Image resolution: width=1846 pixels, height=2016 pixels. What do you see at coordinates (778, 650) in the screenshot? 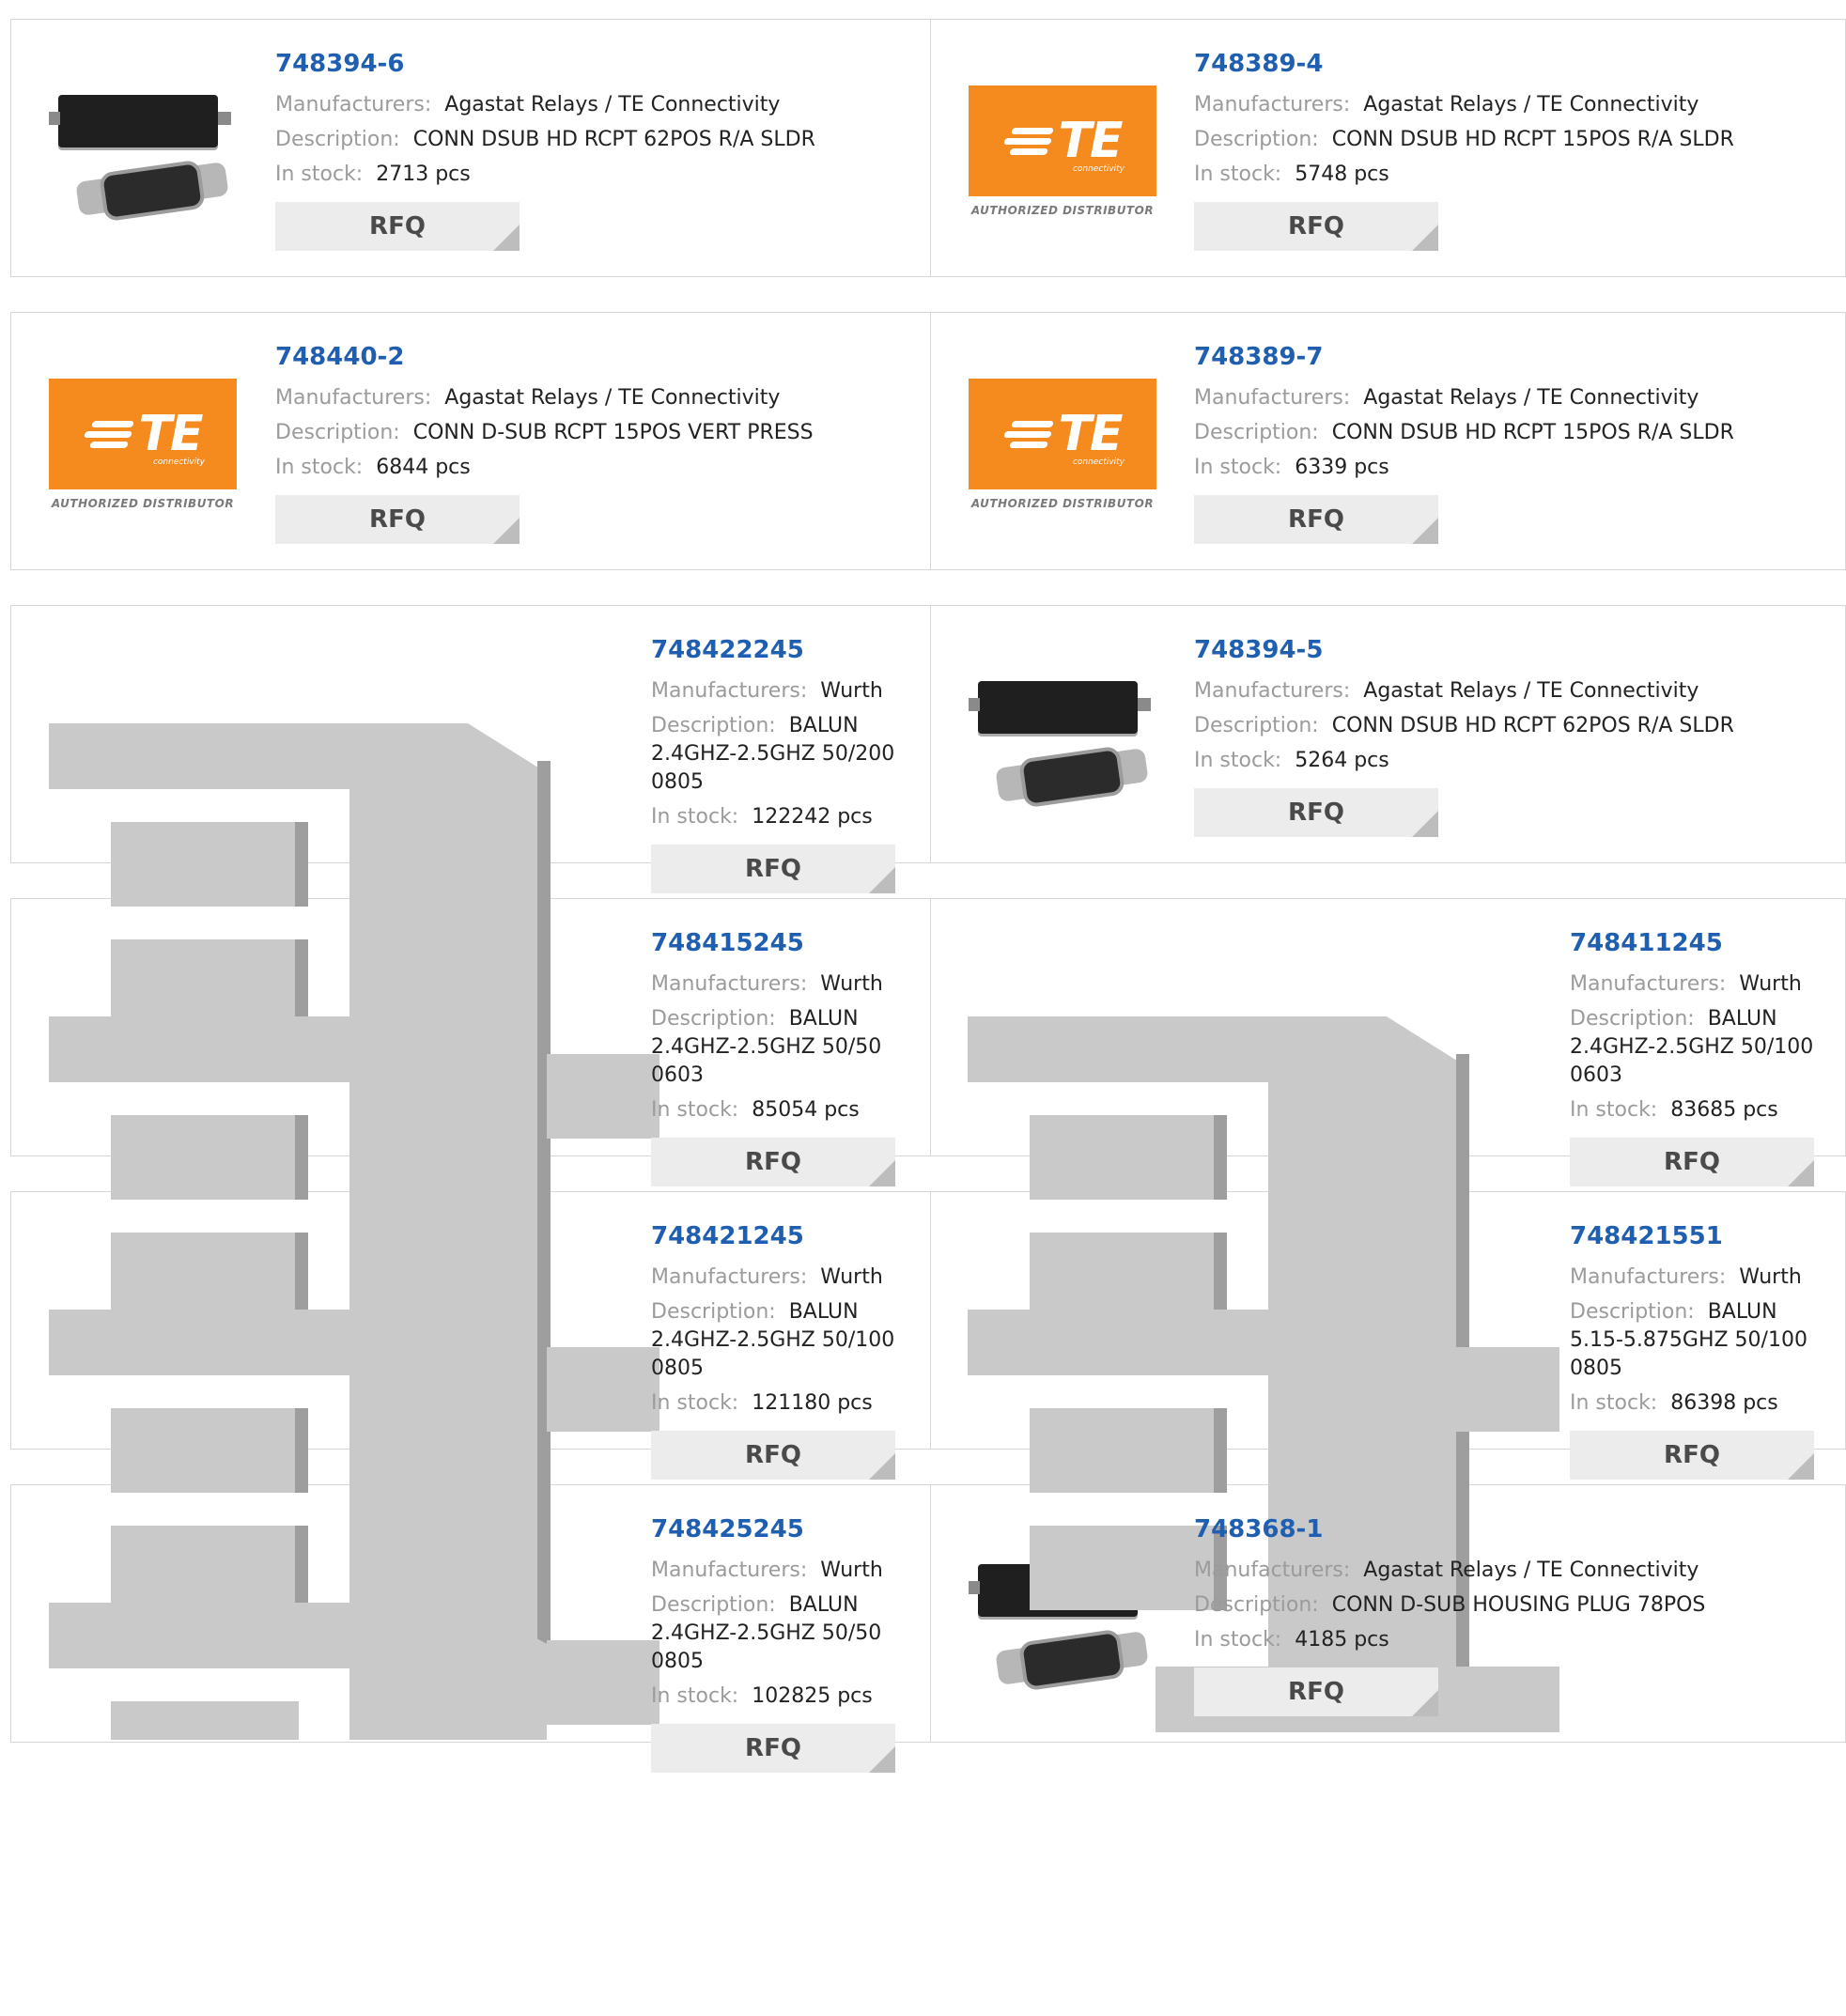
I see `part-number-link: 748422245` at bounding box center [778, 650].